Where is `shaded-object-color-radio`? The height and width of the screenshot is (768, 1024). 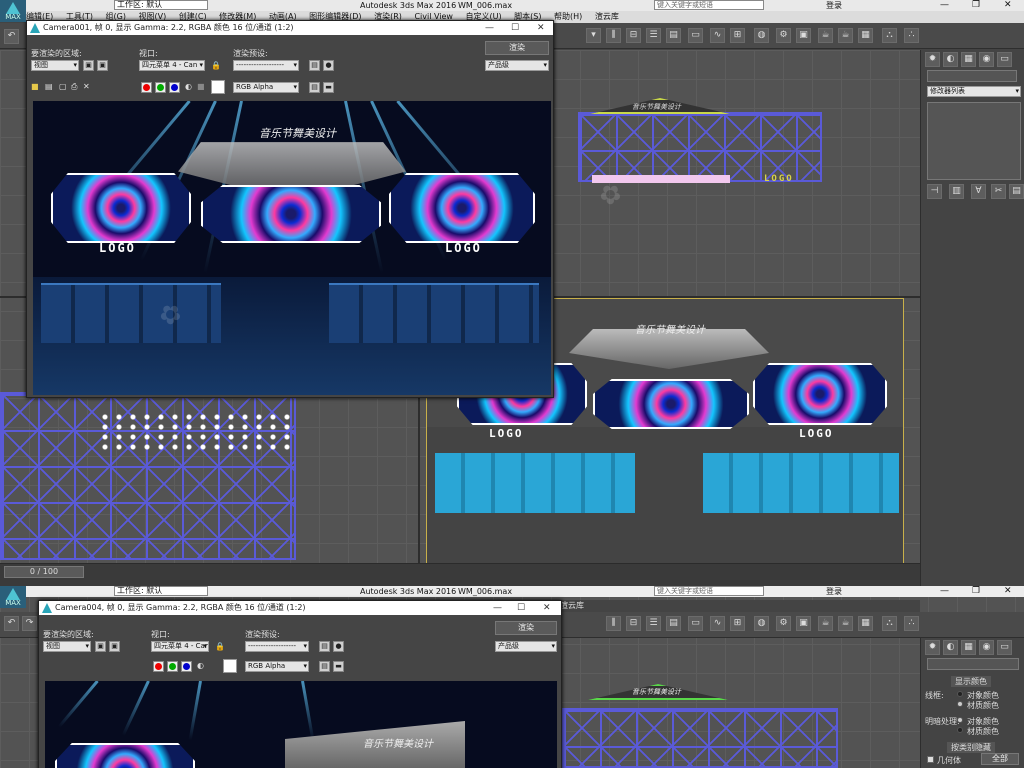
shaded-object-color-radio is located at coordinates (960, 720).